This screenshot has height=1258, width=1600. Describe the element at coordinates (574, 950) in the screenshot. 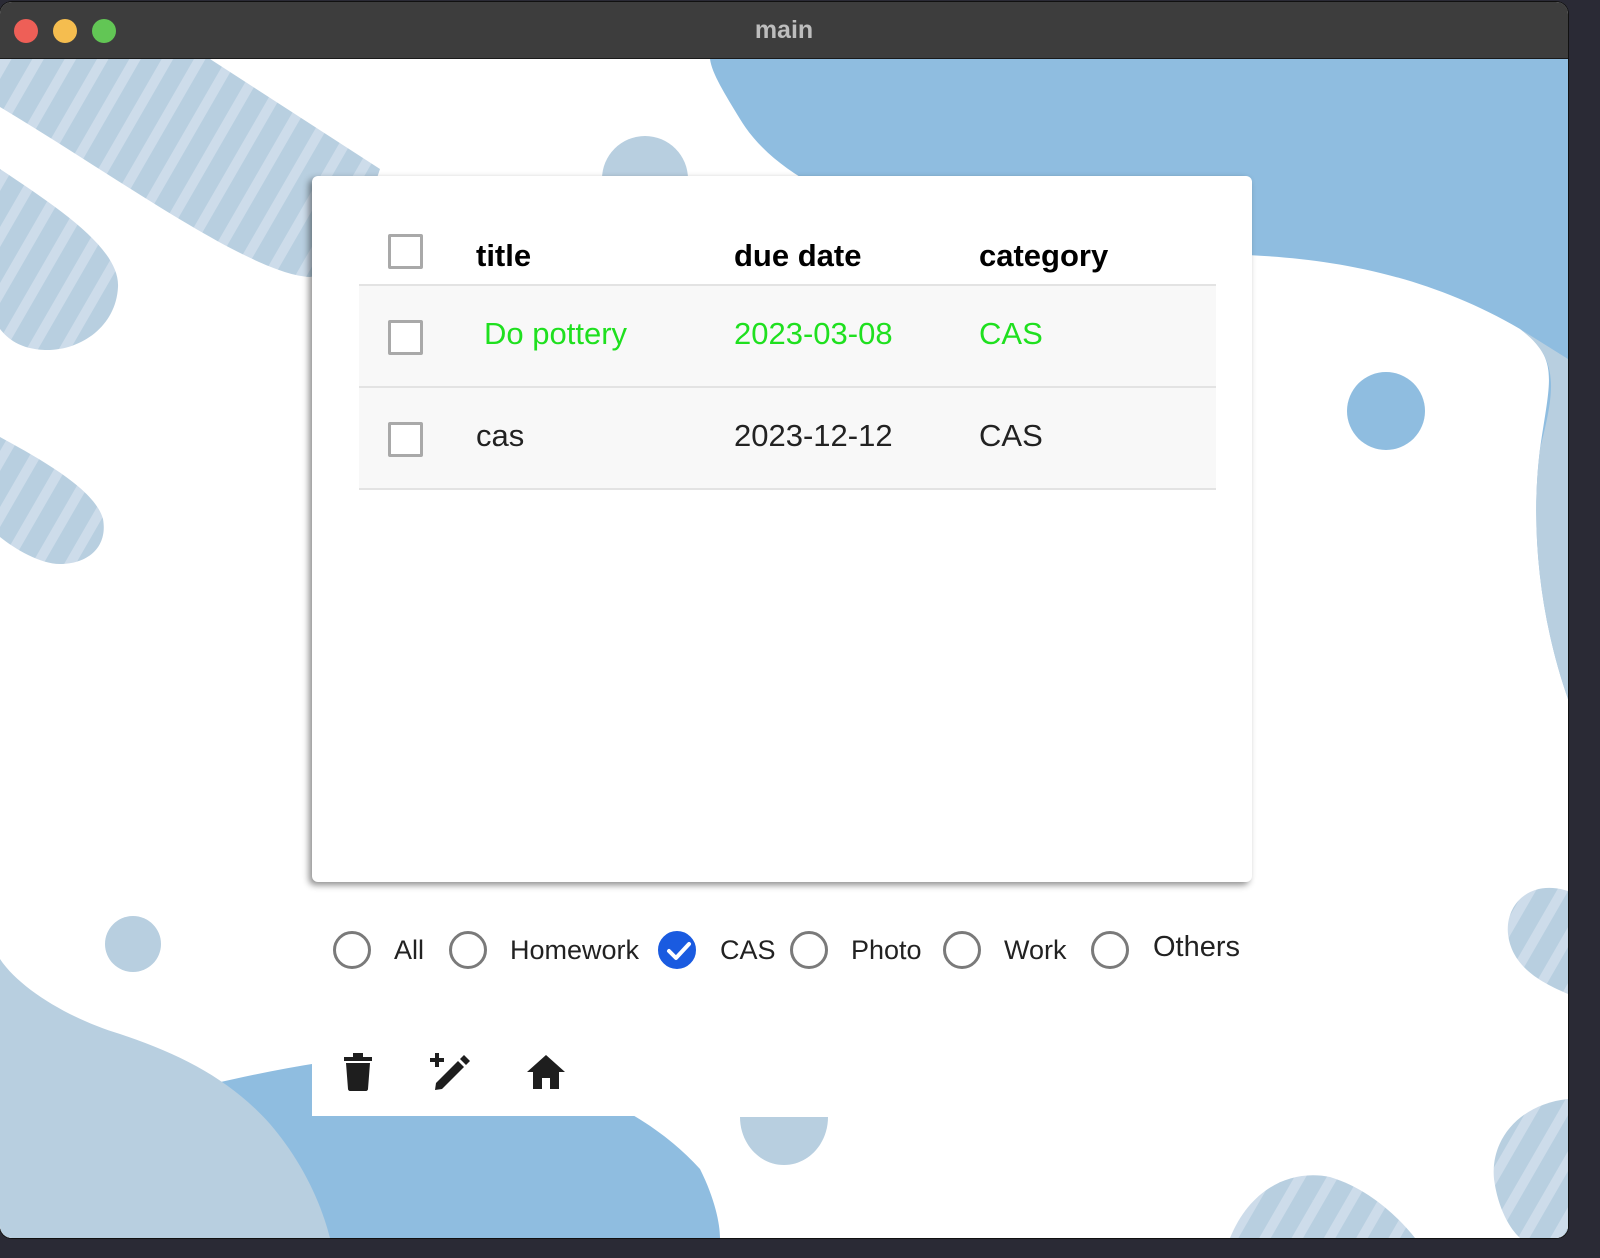

I see `filter-label-homework: Homework` at that location.